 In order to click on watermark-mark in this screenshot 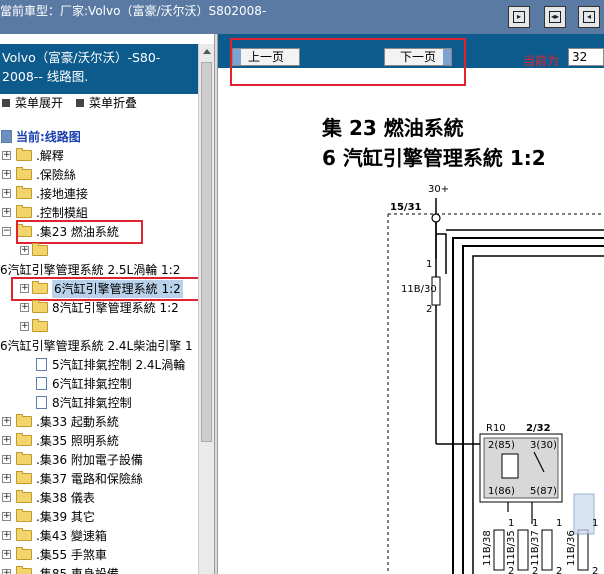, I will do `click(584, 514)`.